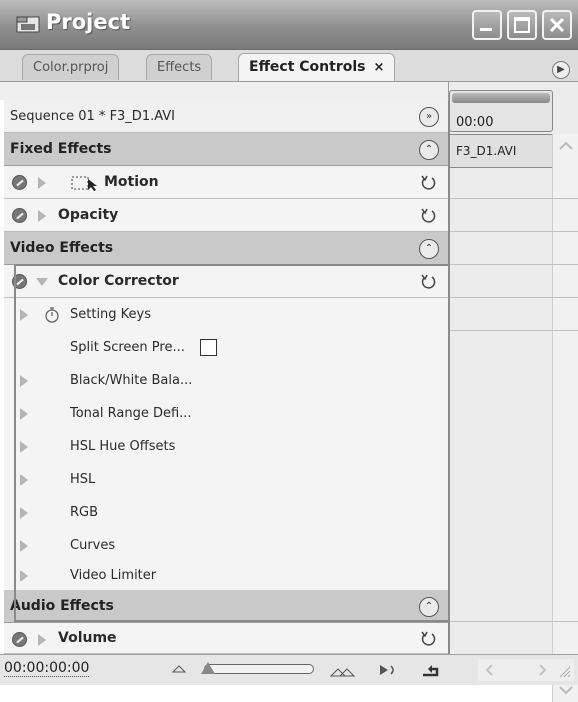  Describe the element at coordinates (475, 122) in the screenshot. I see `ruler-time-label: 00:00` at that location.